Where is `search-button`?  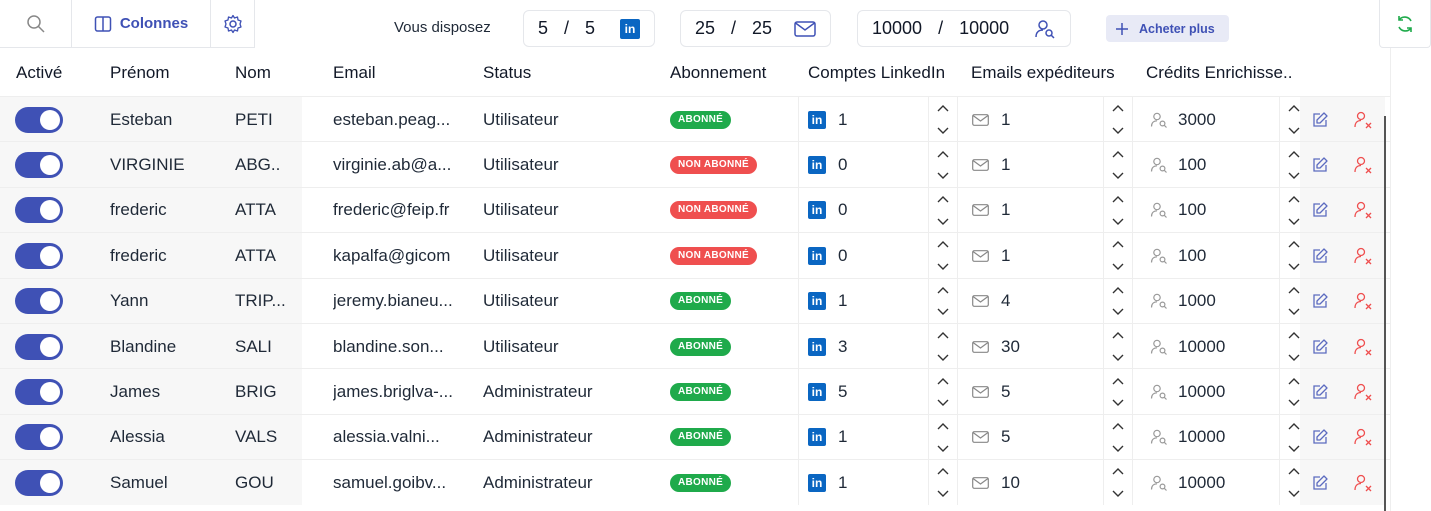
search-button is located at coordinates (36, 24).